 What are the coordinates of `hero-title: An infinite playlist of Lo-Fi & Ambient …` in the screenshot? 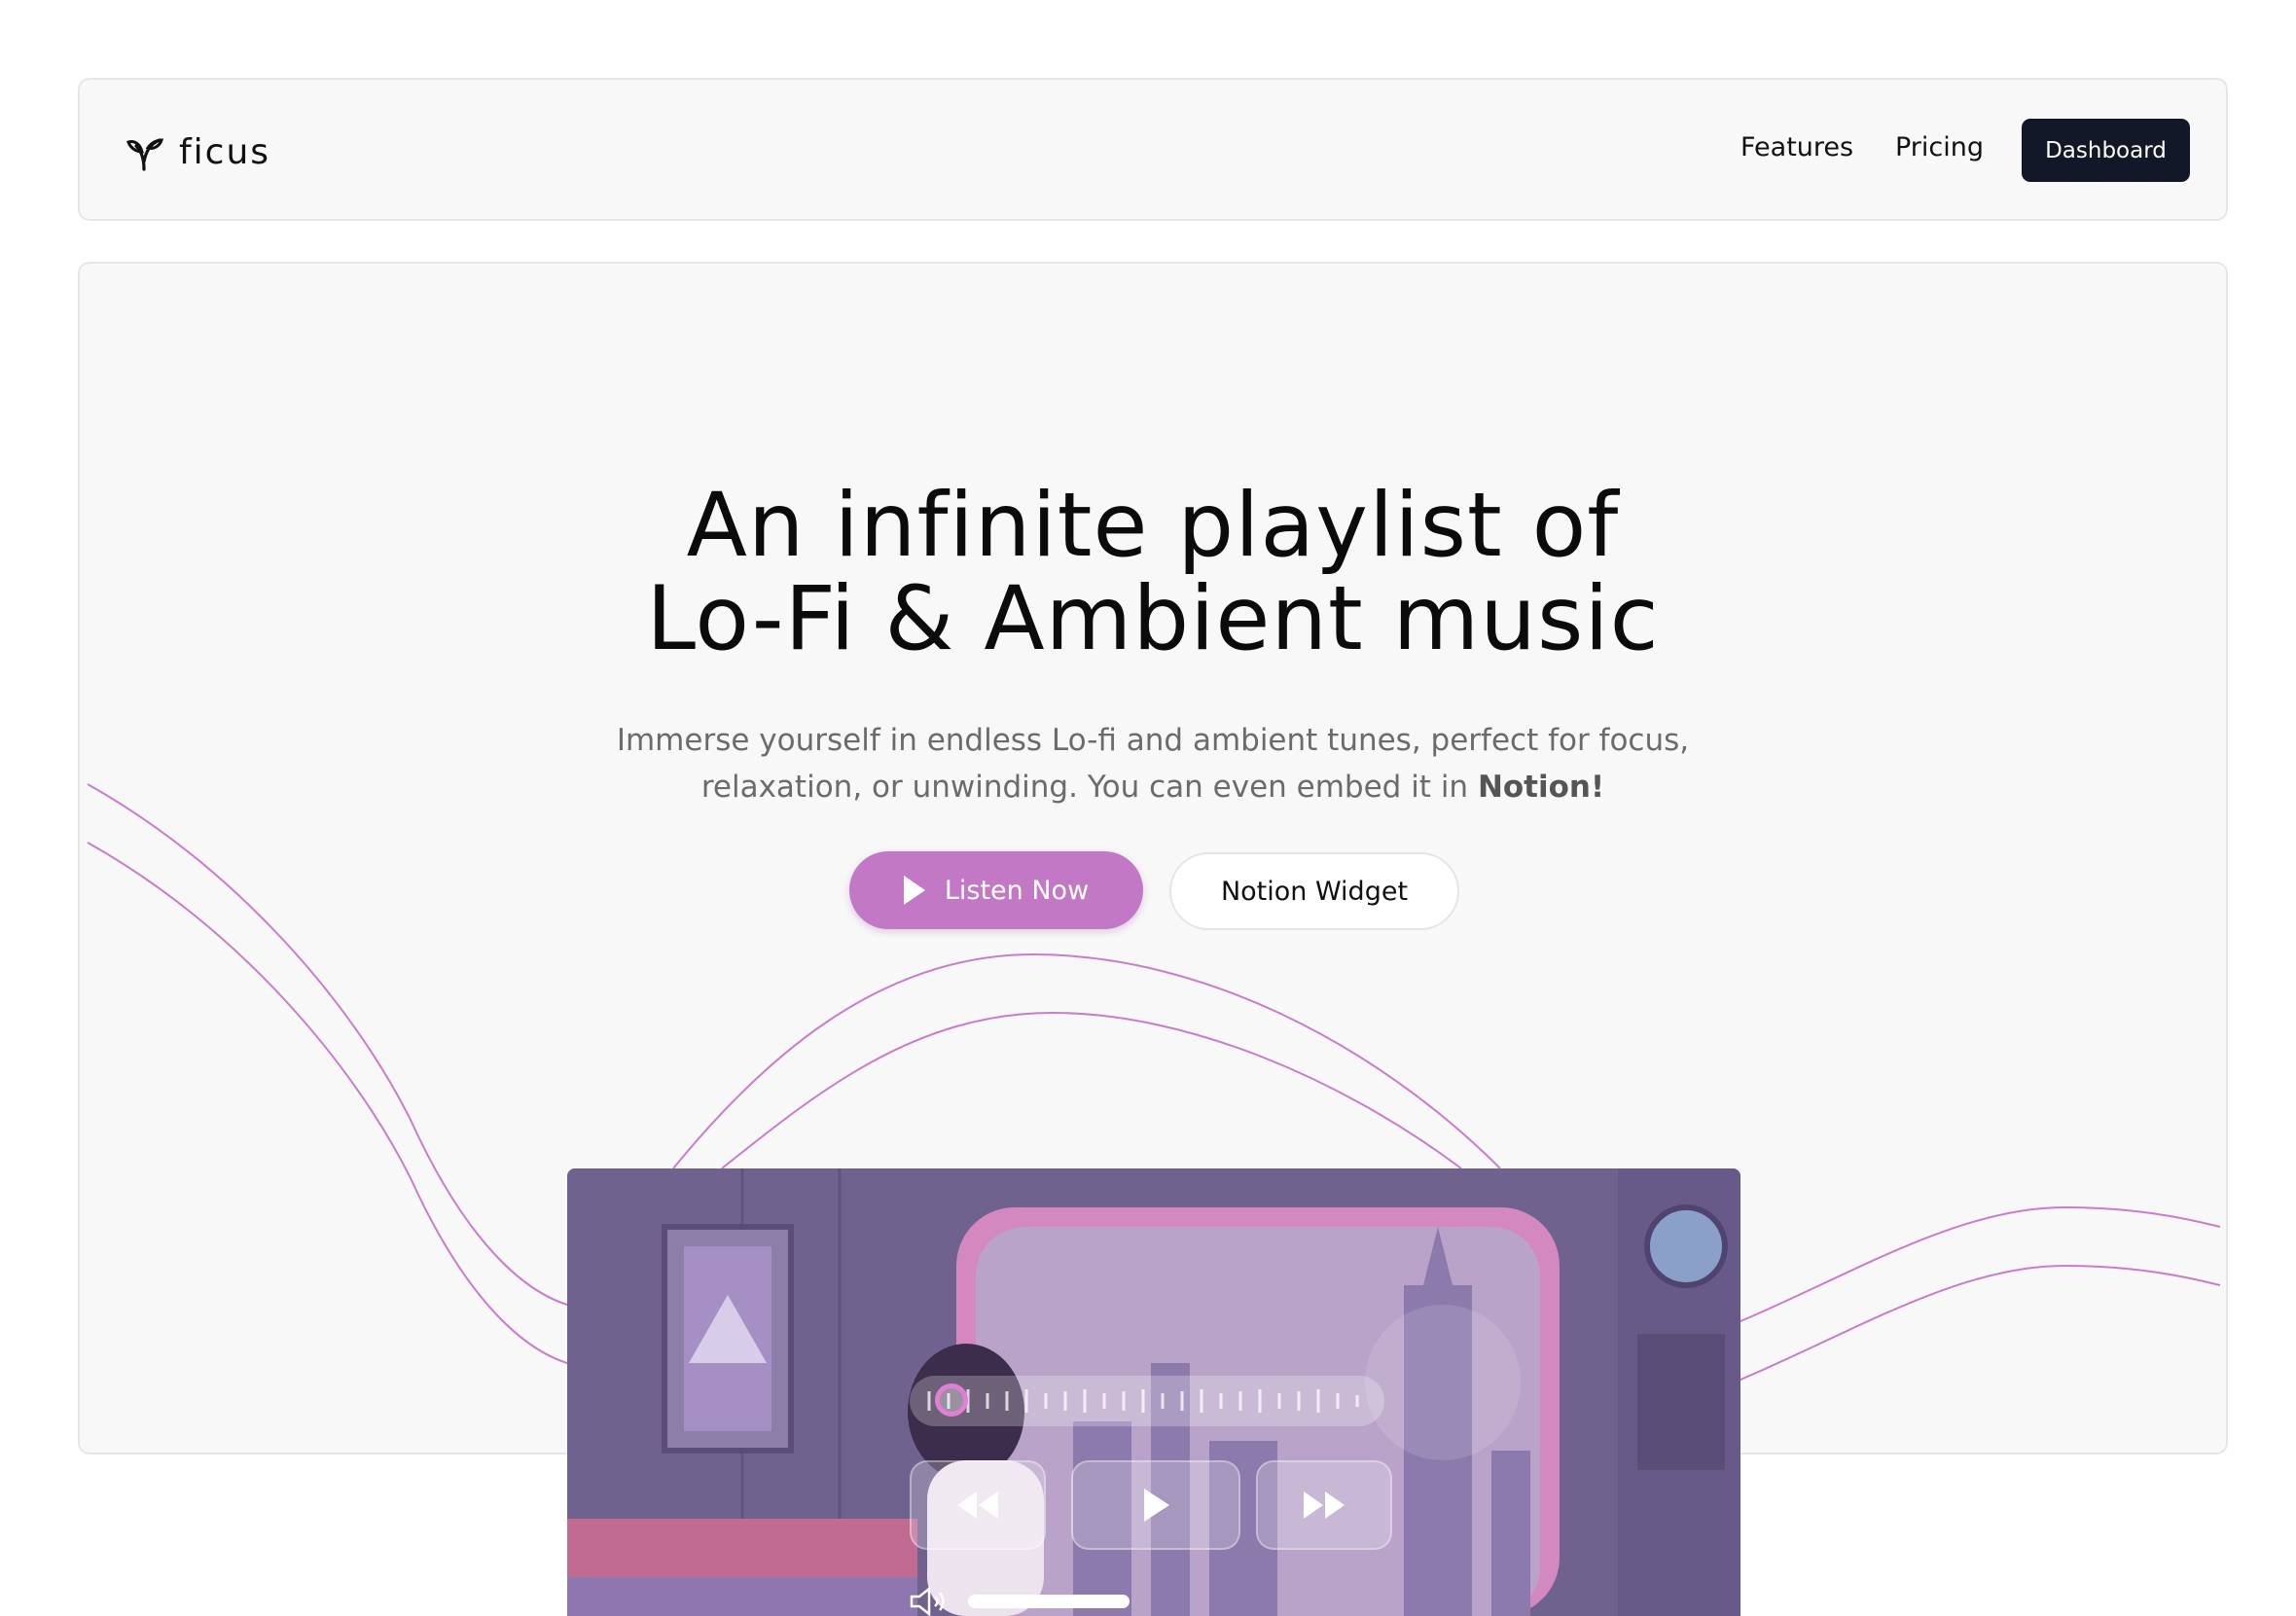 It's located at (1153, 573).